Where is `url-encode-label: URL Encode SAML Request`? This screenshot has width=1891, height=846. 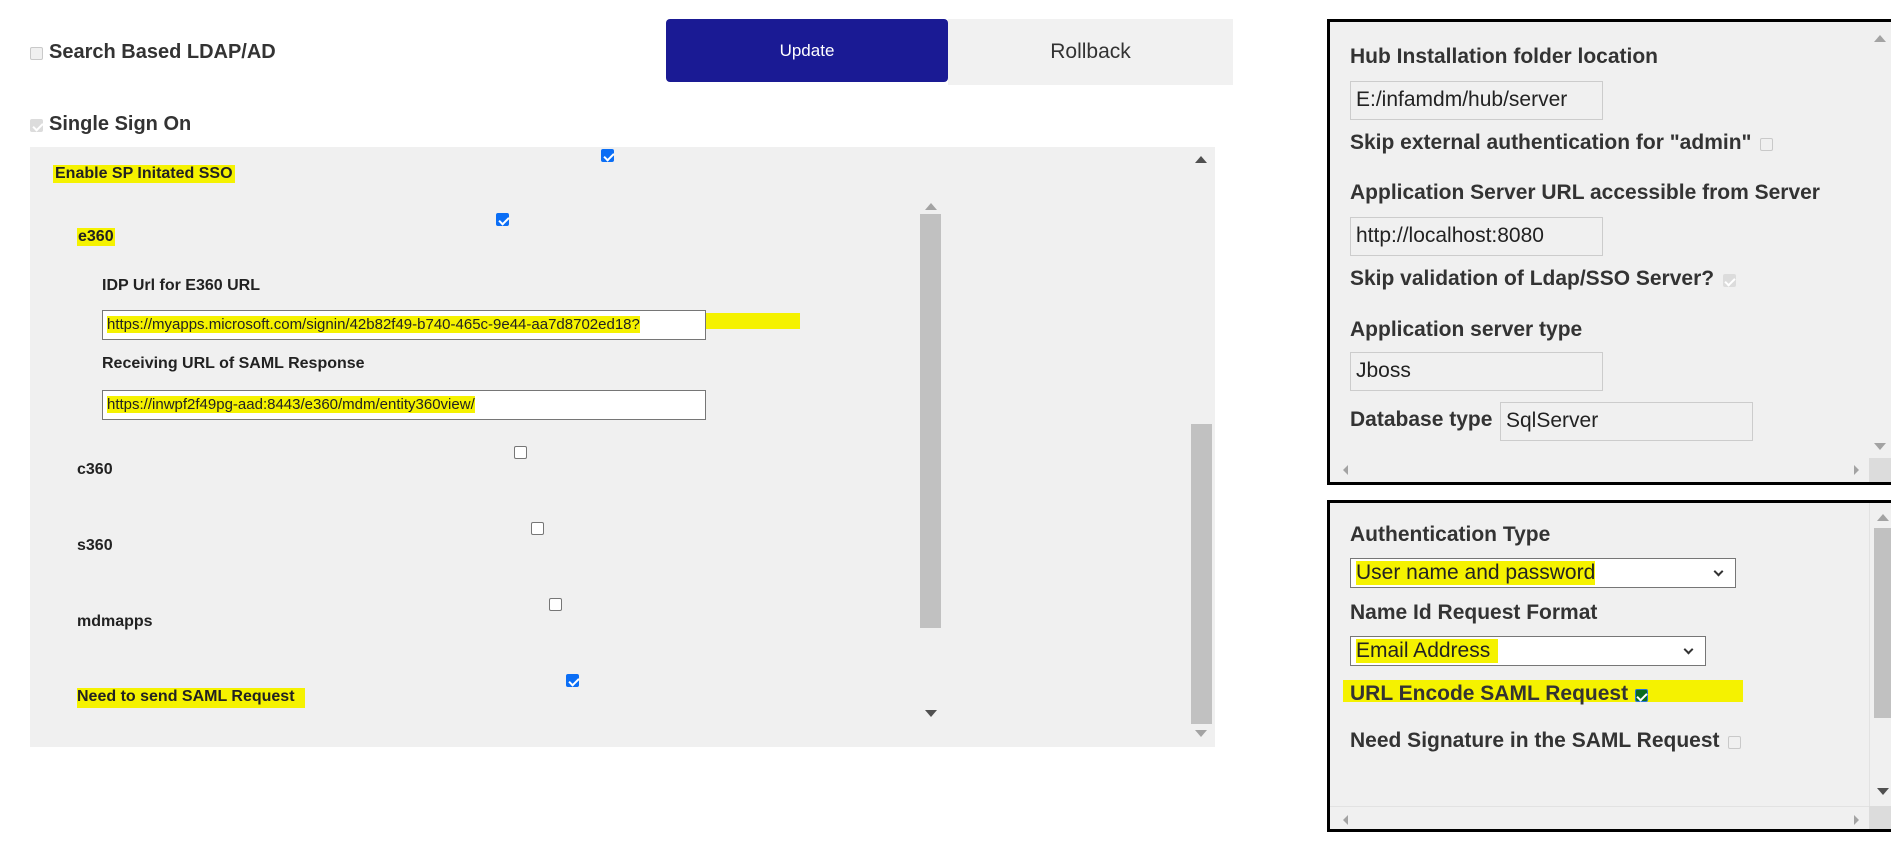
url-encode-label: URL Encode SAML Request is located at coordinates (1489, 693).